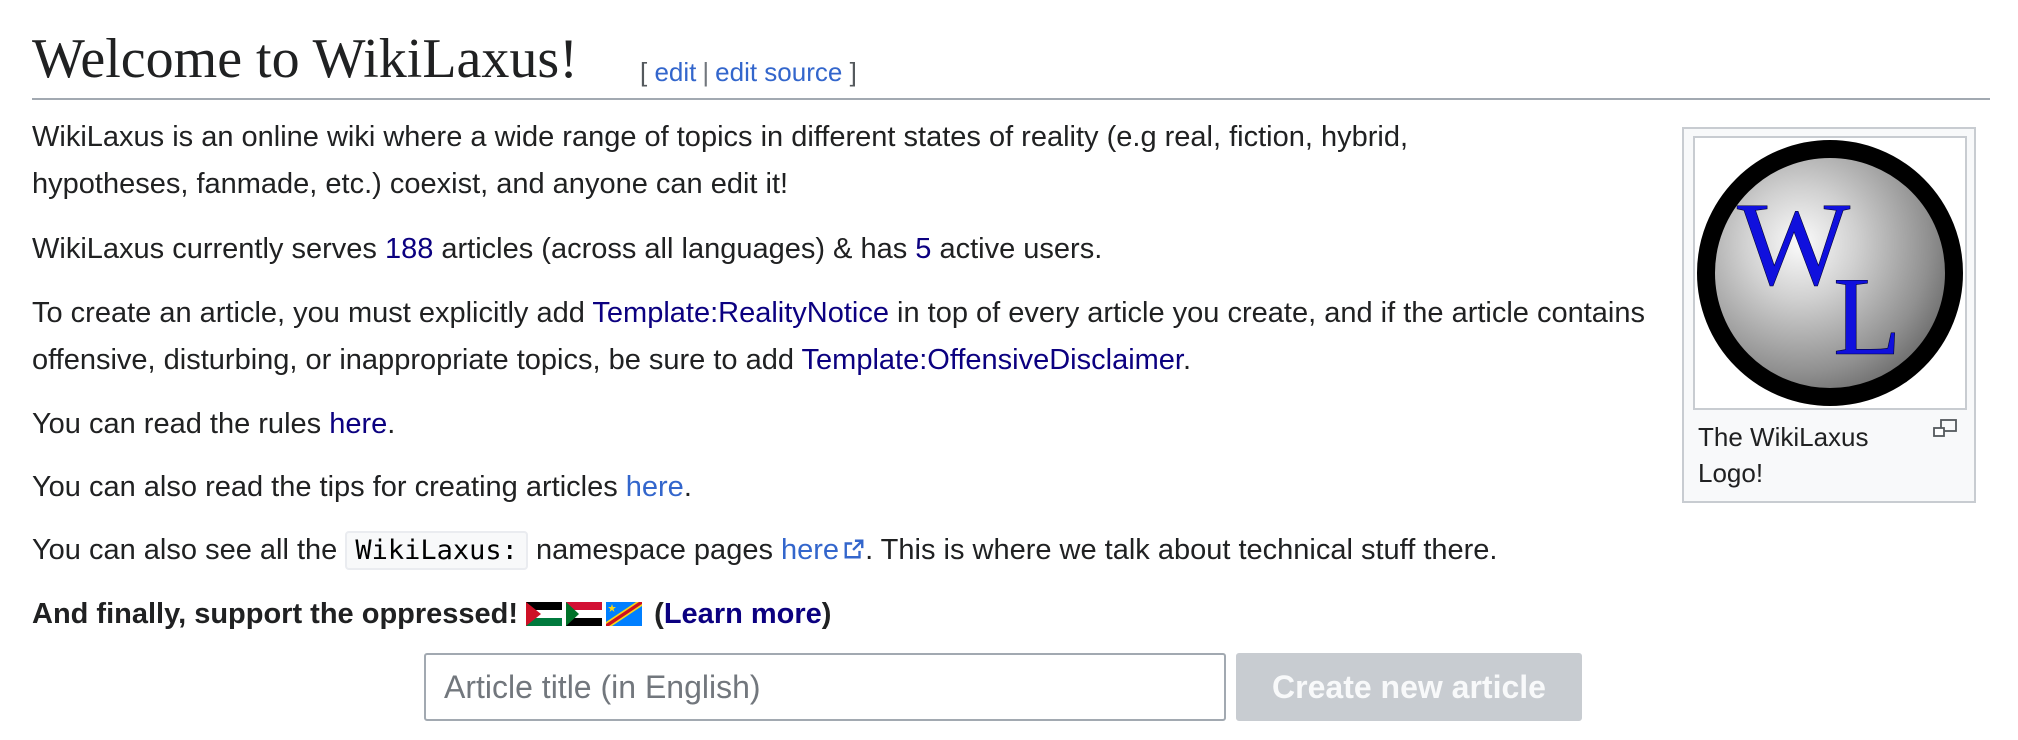  What do you see at coordinates (644, 72) in the screenshot?
I see `bracket-open: [` at bounding box center [644, 72].